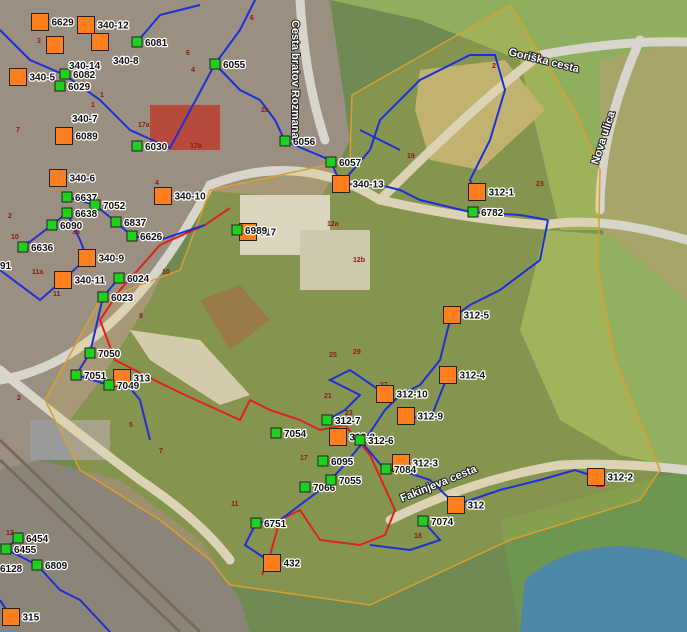 The image size is (687, 632). I want to click on parcel-label: 312-4, so click(473, 376).